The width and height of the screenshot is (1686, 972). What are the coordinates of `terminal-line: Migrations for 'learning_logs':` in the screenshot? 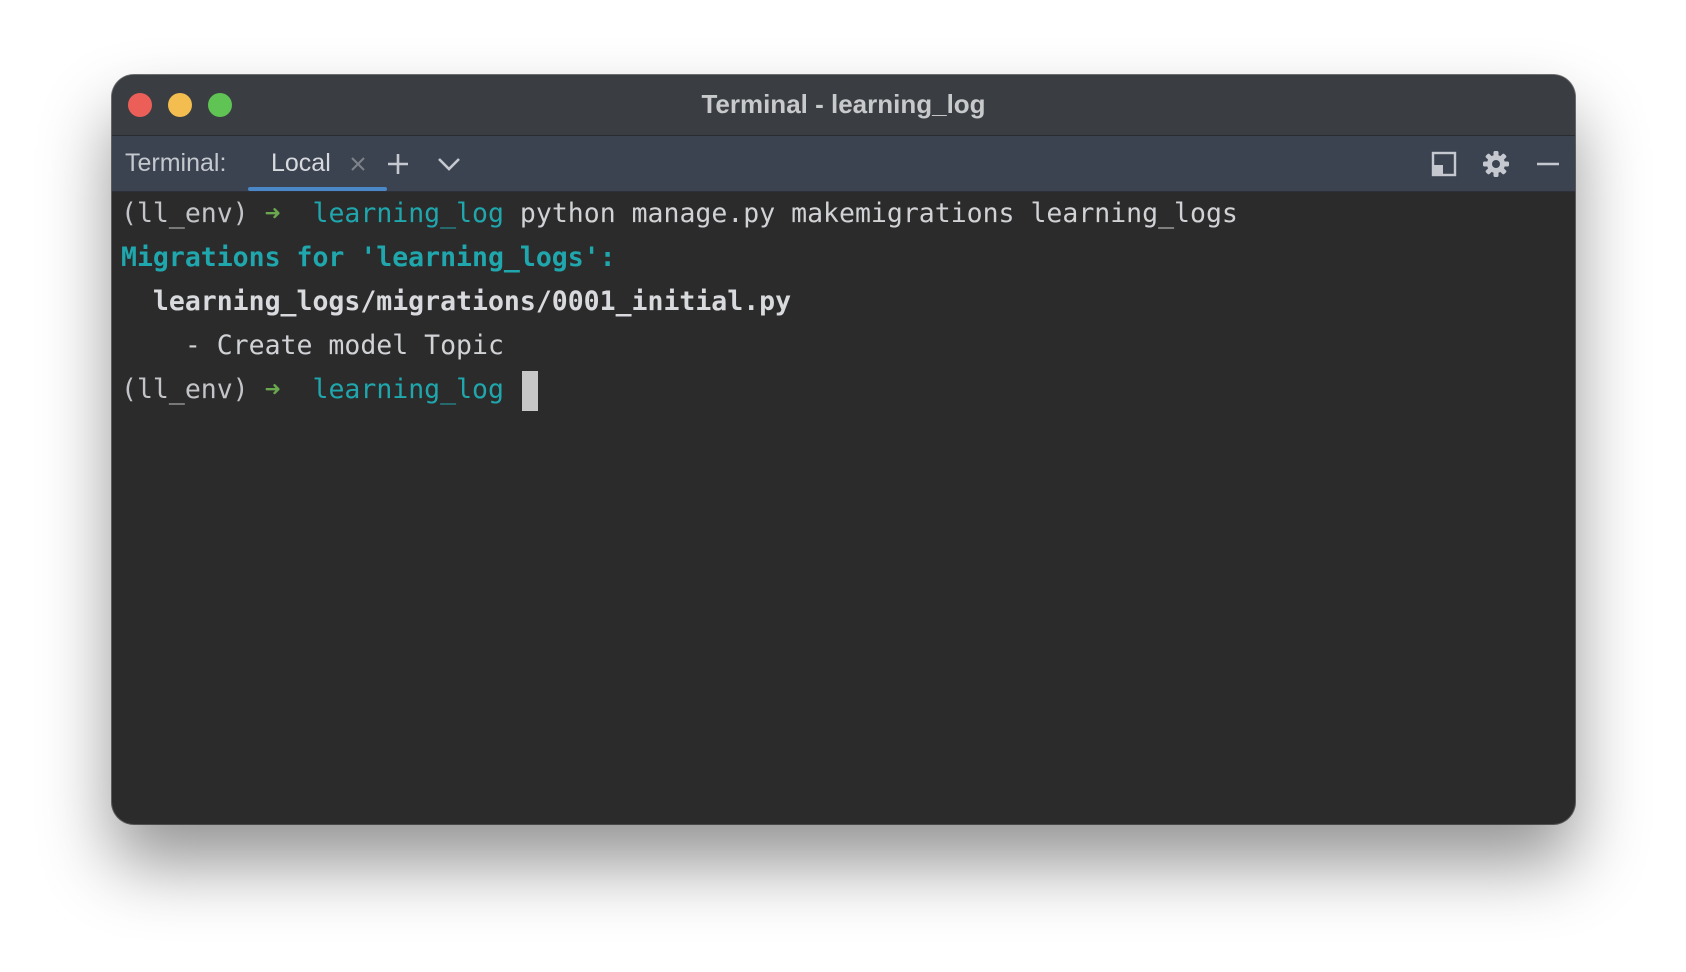 It's located at (368, 257).